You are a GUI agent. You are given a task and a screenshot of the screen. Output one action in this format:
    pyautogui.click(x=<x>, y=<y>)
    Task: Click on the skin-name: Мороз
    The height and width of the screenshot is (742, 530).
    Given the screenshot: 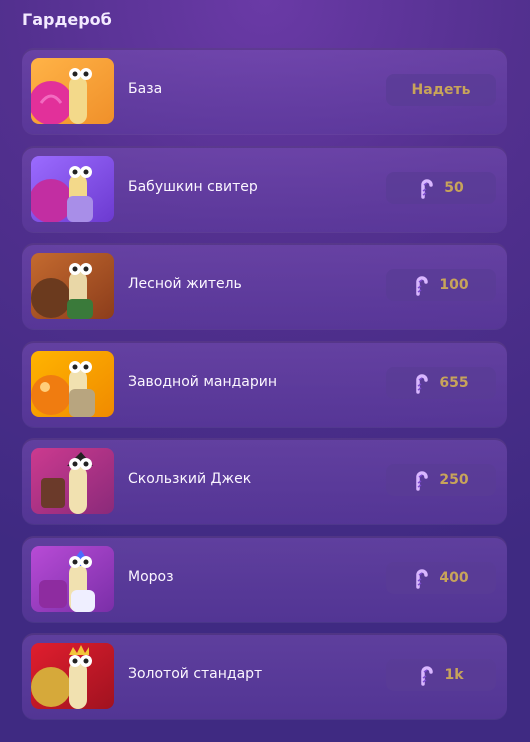 What is the action you would take?
    pyautogui.click(x=151, y=576)
    